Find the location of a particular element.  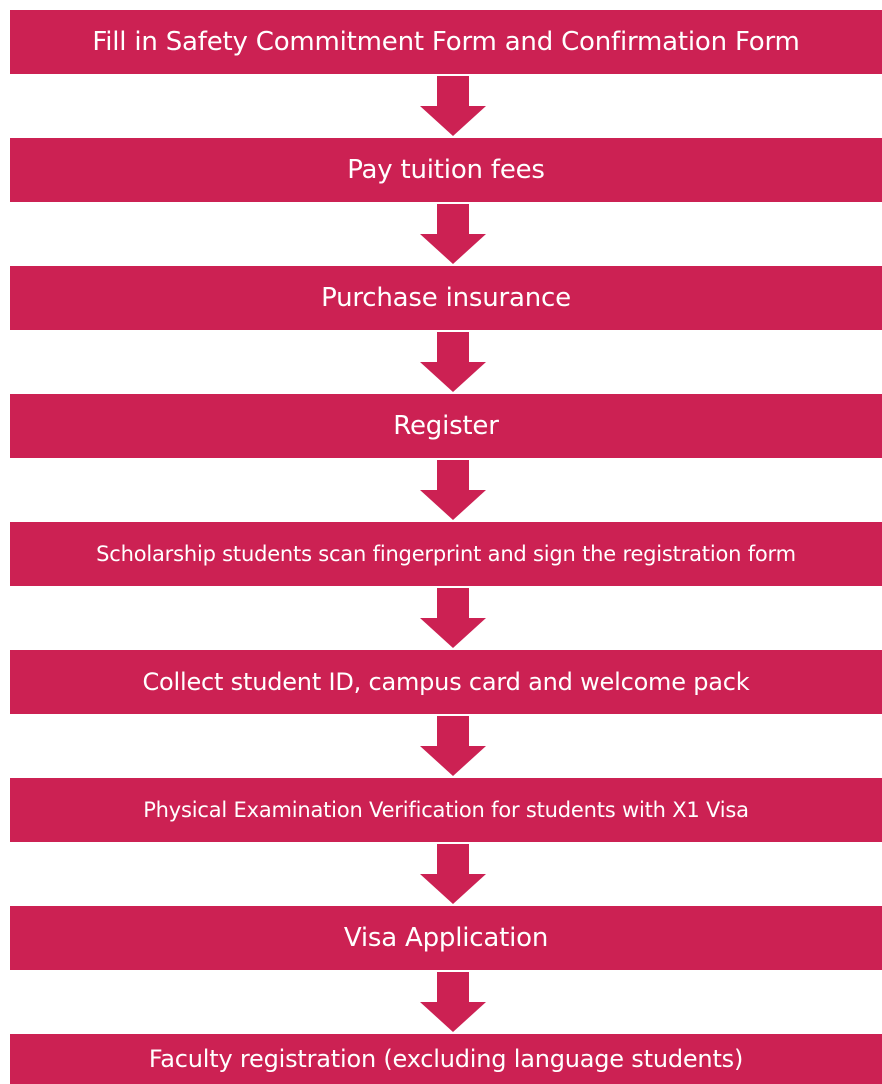

step-label: Purchase insurance is located at coordinates (446, 298).